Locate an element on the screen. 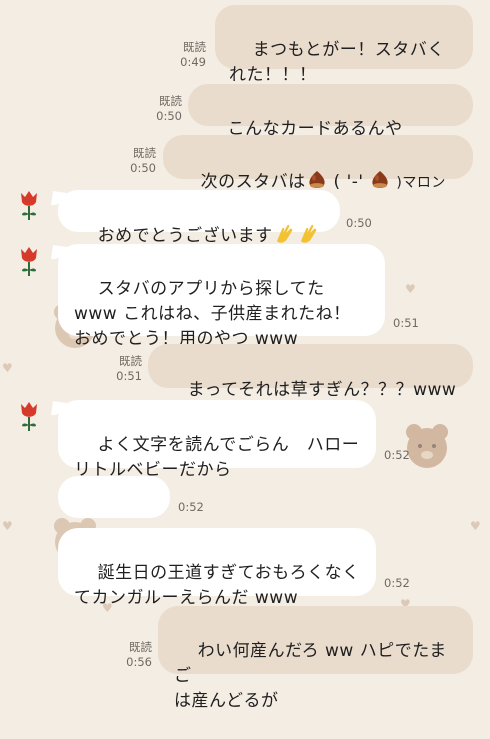  sent-message-bubble: こんなカードあるんや wwww is located at coordinates (330, 124).